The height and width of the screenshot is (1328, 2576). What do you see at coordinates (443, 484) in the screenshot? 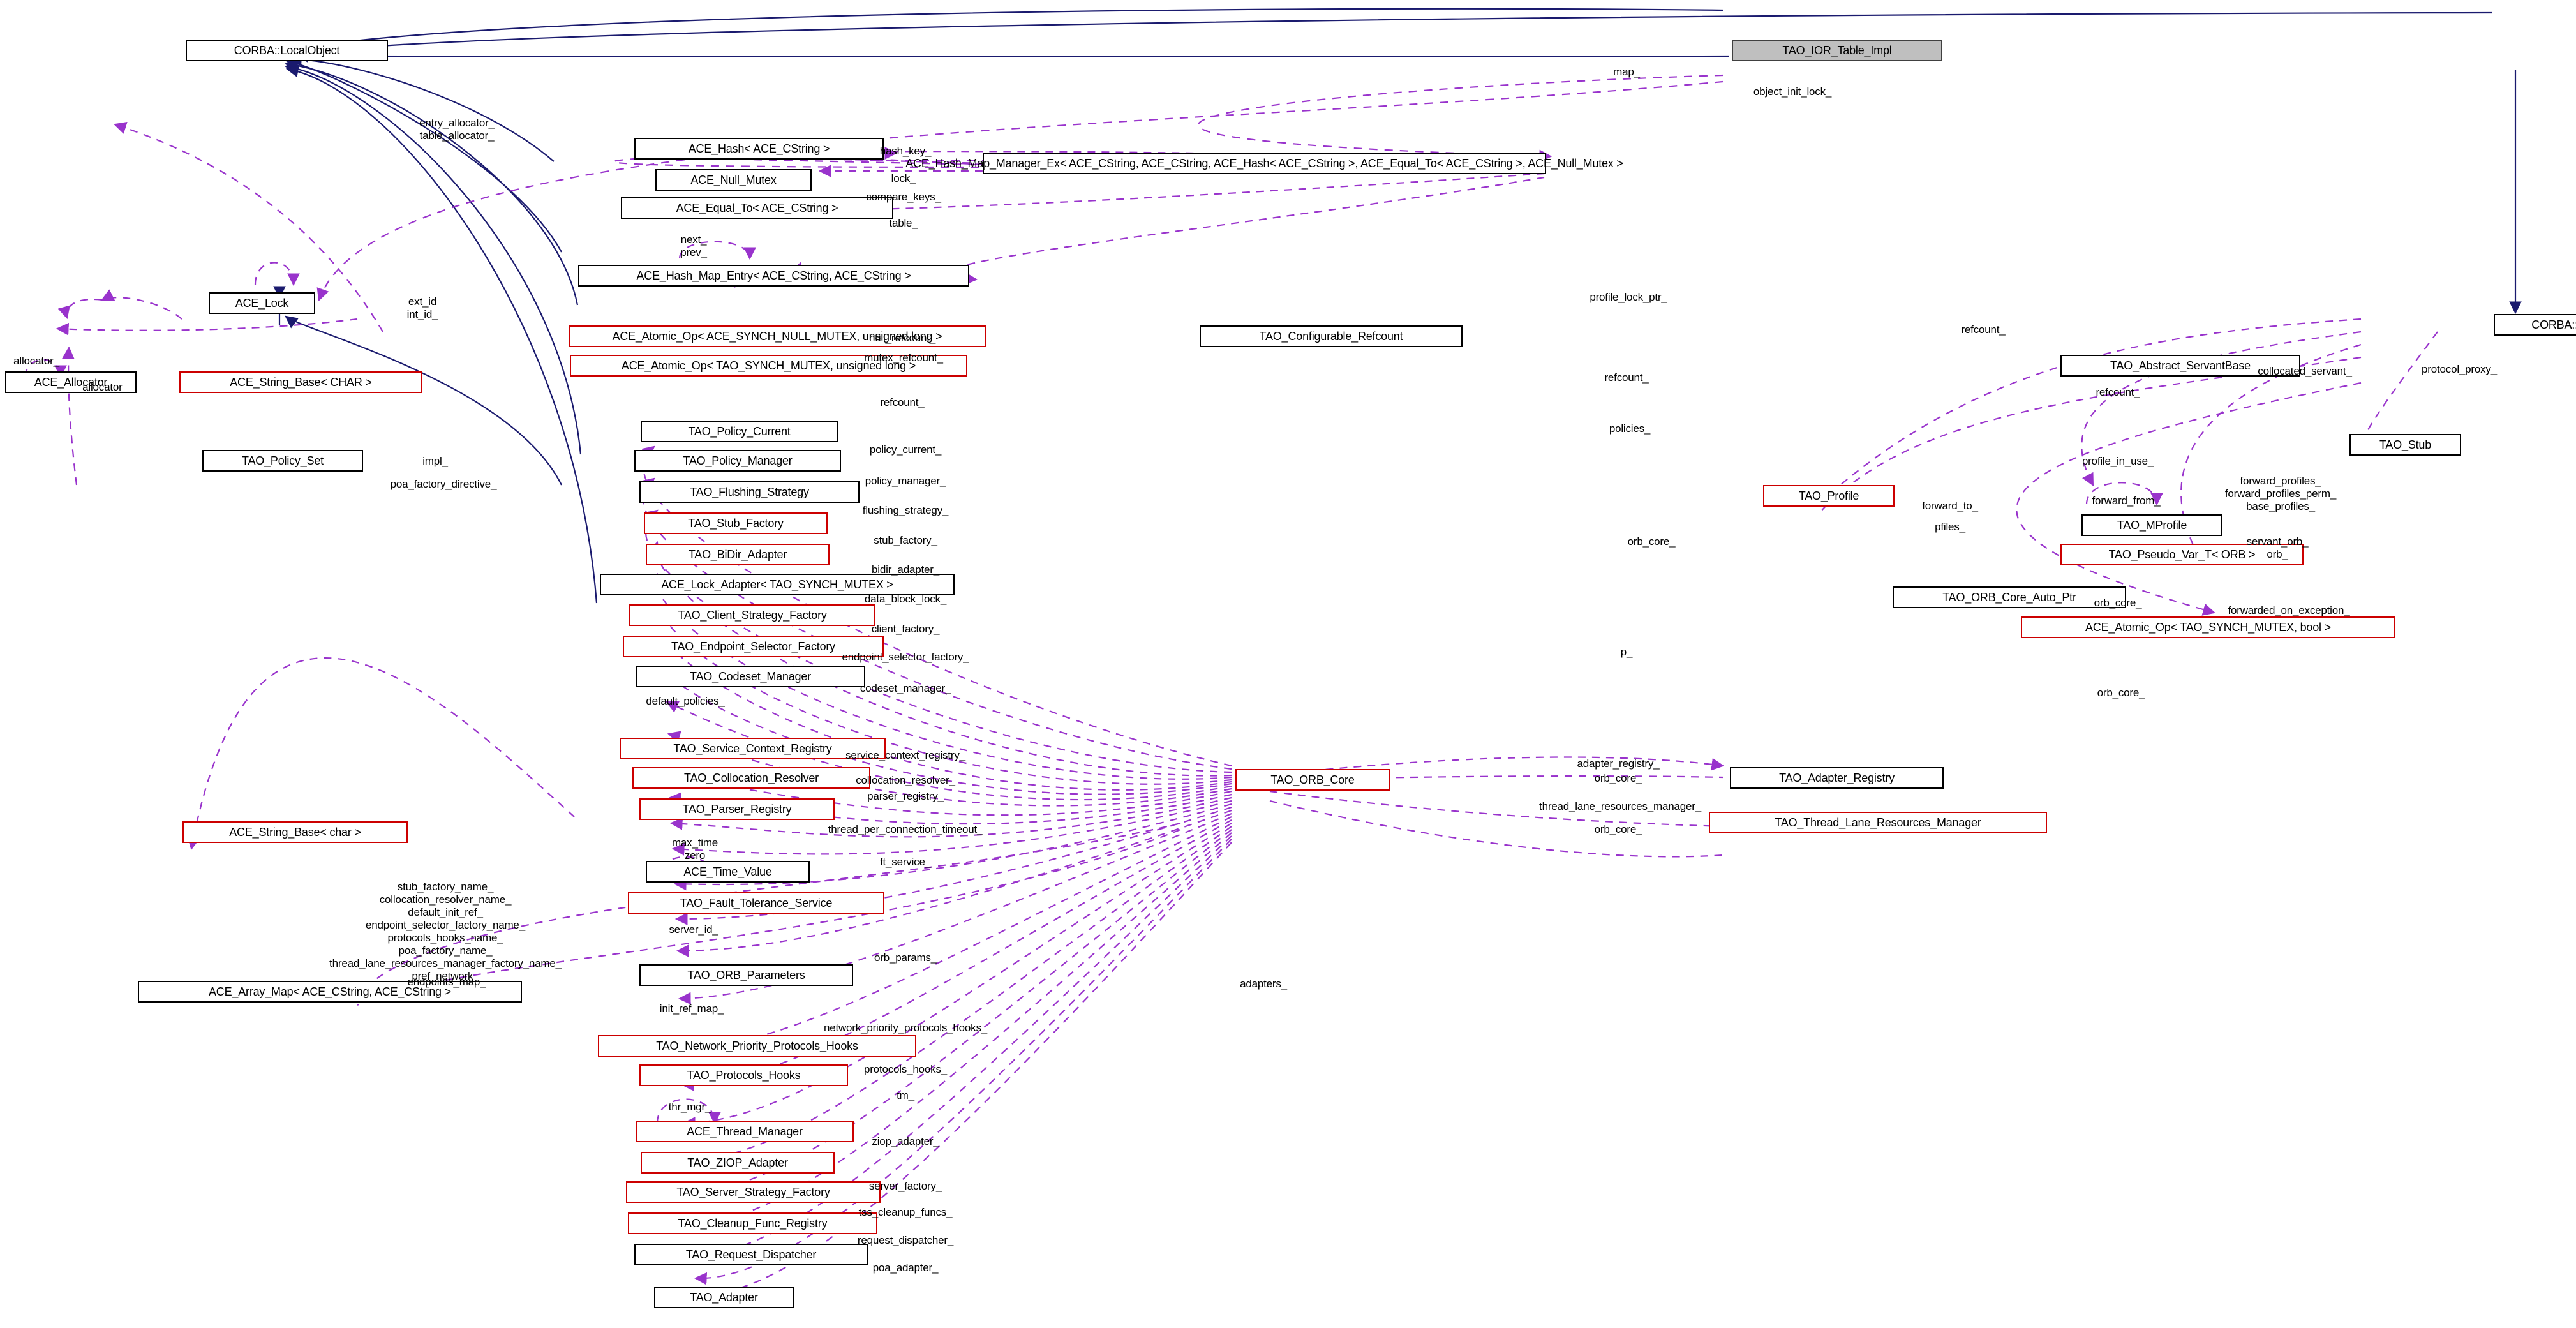
I see `edge-label-poa_factory_directive_: poa_factory_directive_` at bounding box center [443, 484].